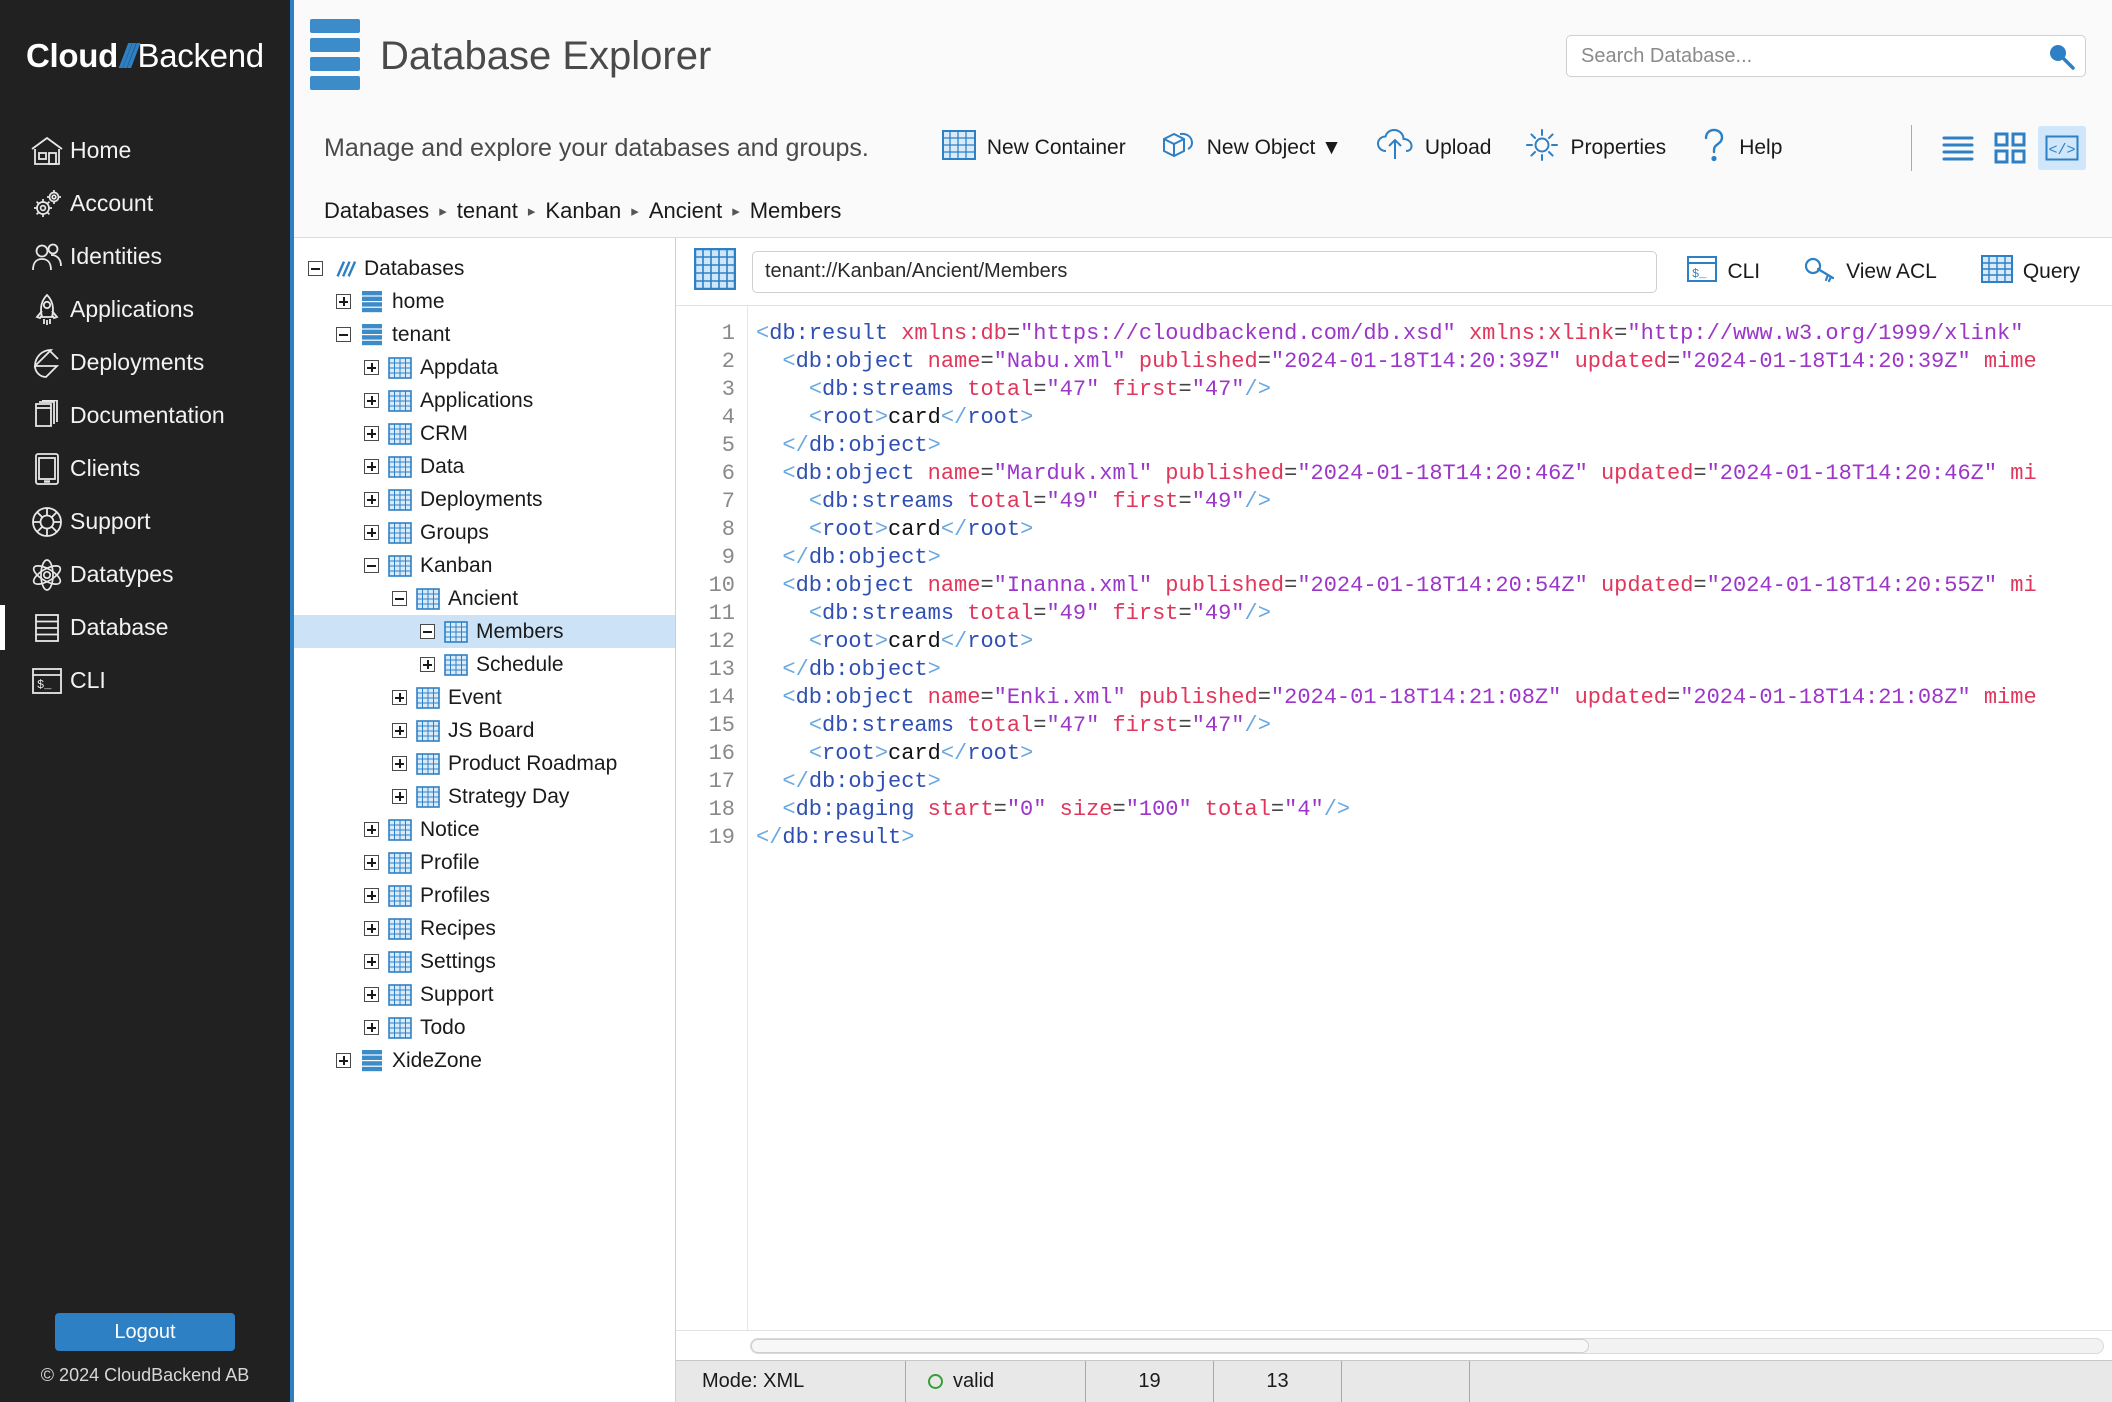 The width and height of the screenshot is (2112, 1402). I want to click on horizontal-scrollbar, so click(1394, 1345).